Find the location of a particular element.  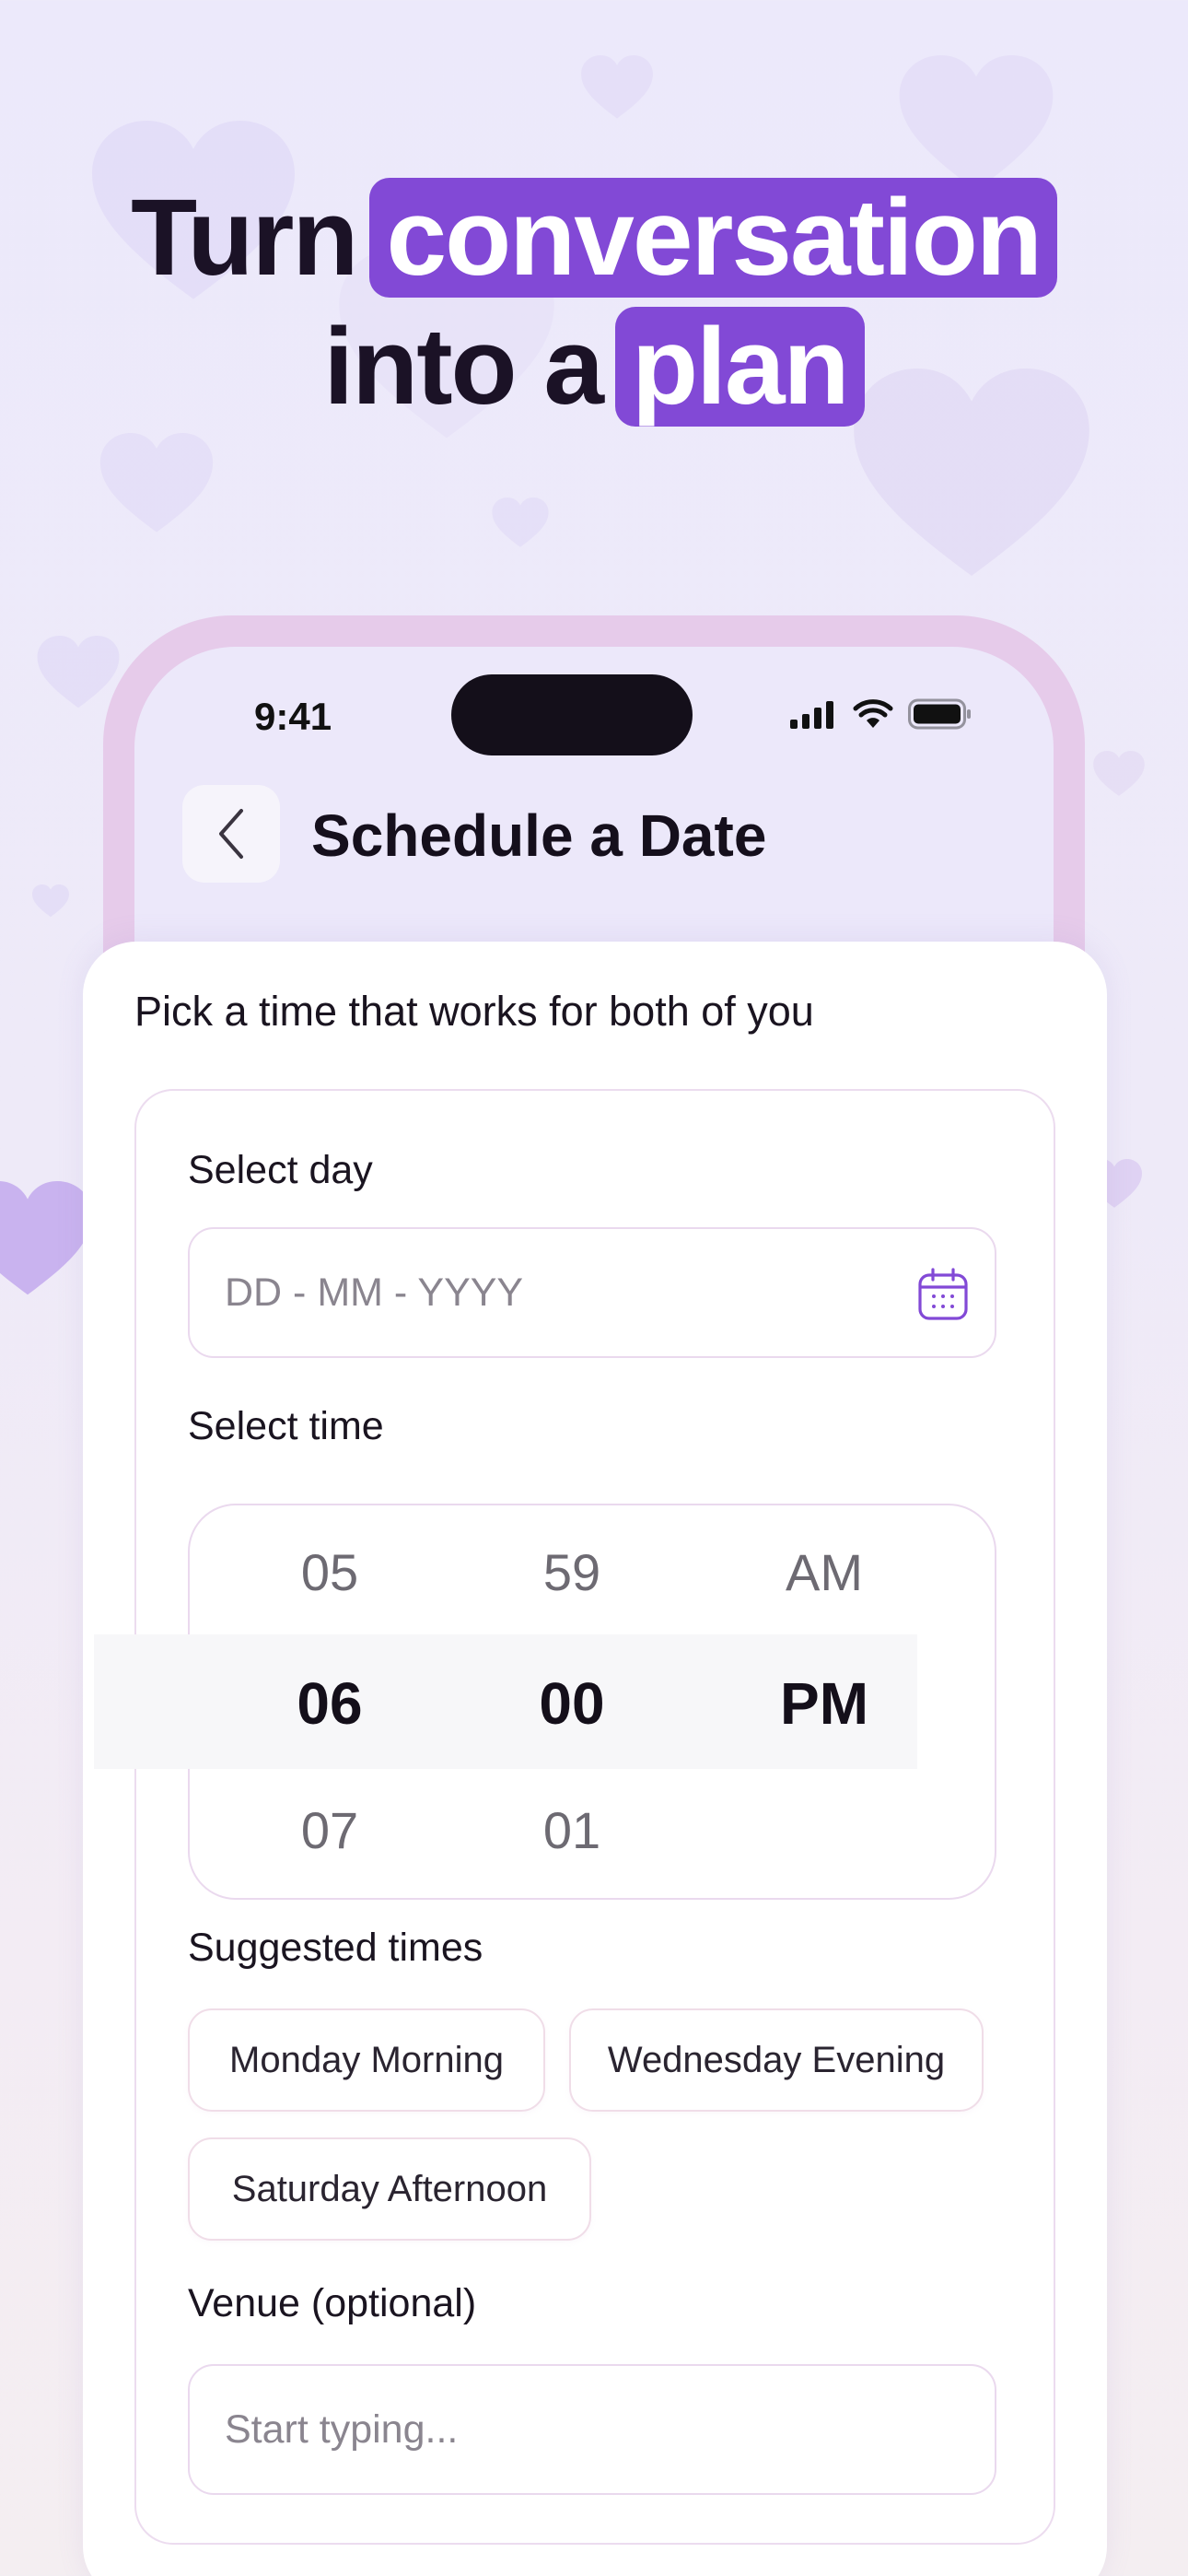

date-field is located at coordinates (592, 1292).